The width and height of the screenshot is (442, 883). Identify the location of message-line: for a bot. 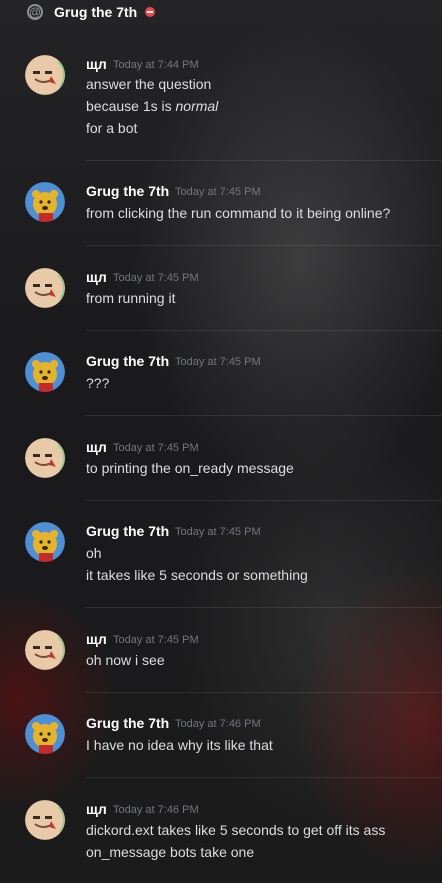
(112, 128).